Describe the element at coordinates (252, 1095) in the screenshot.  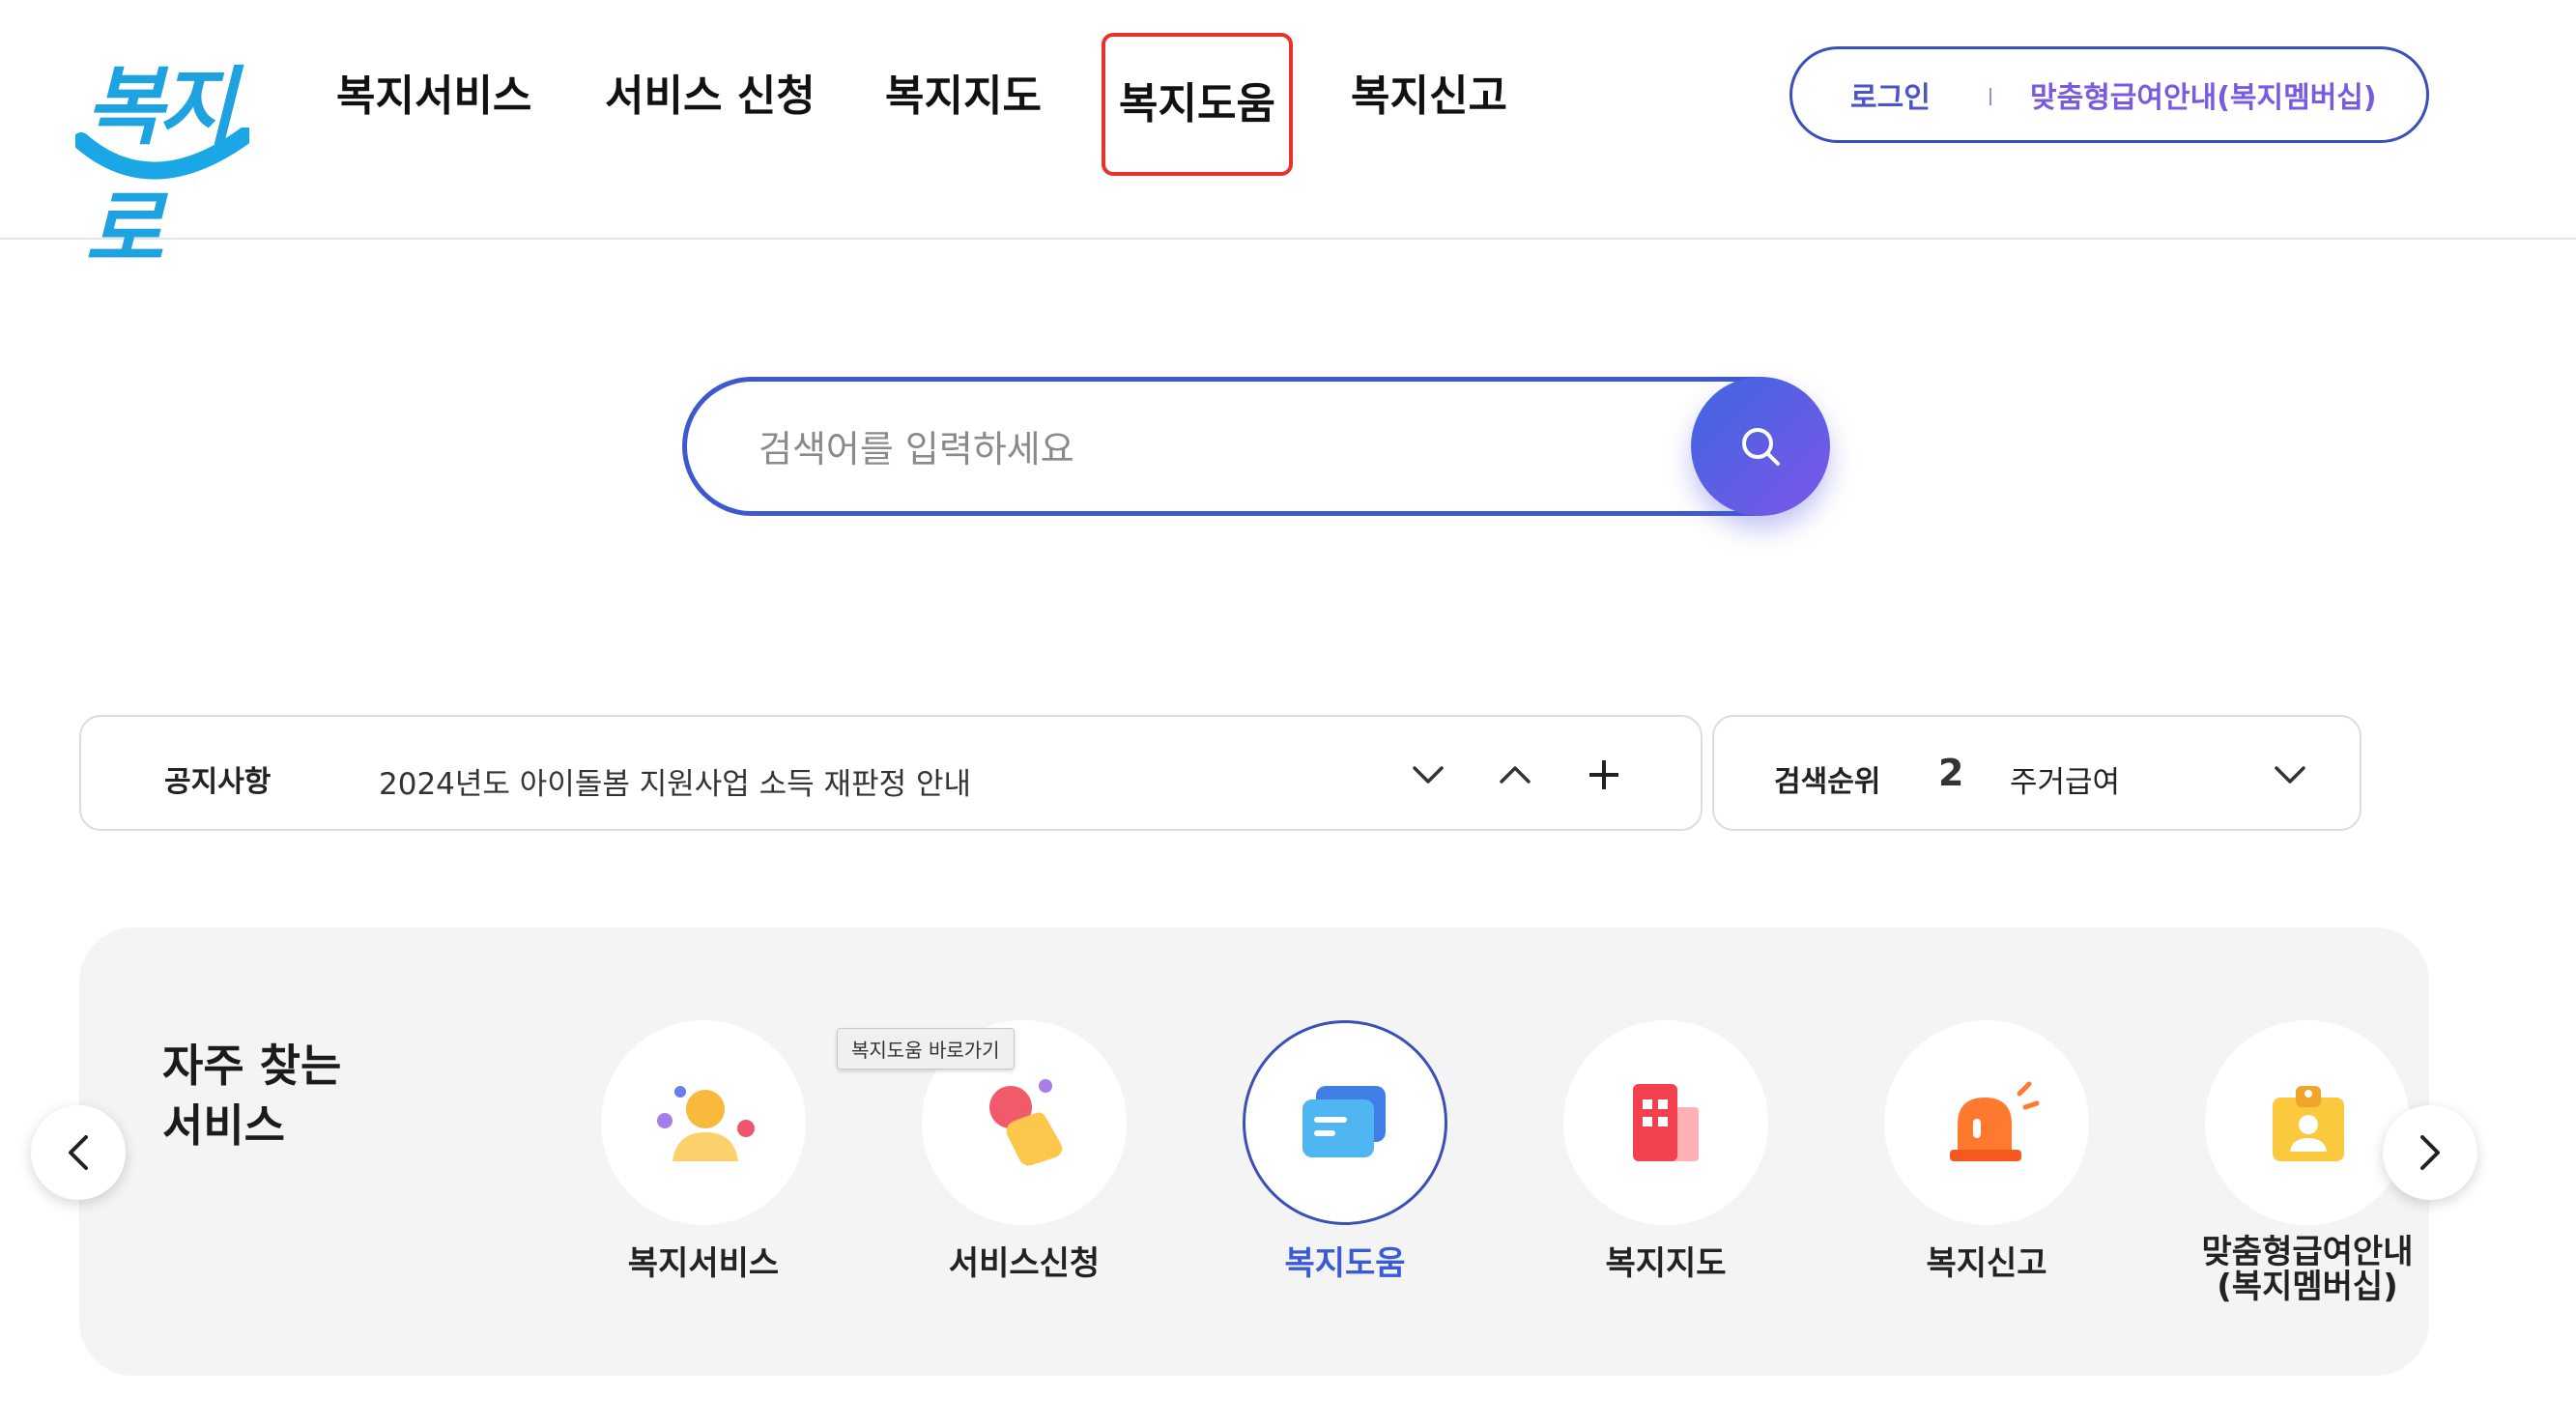
I see `quick-menu-title: 자주 찾는 서비스` at that location.